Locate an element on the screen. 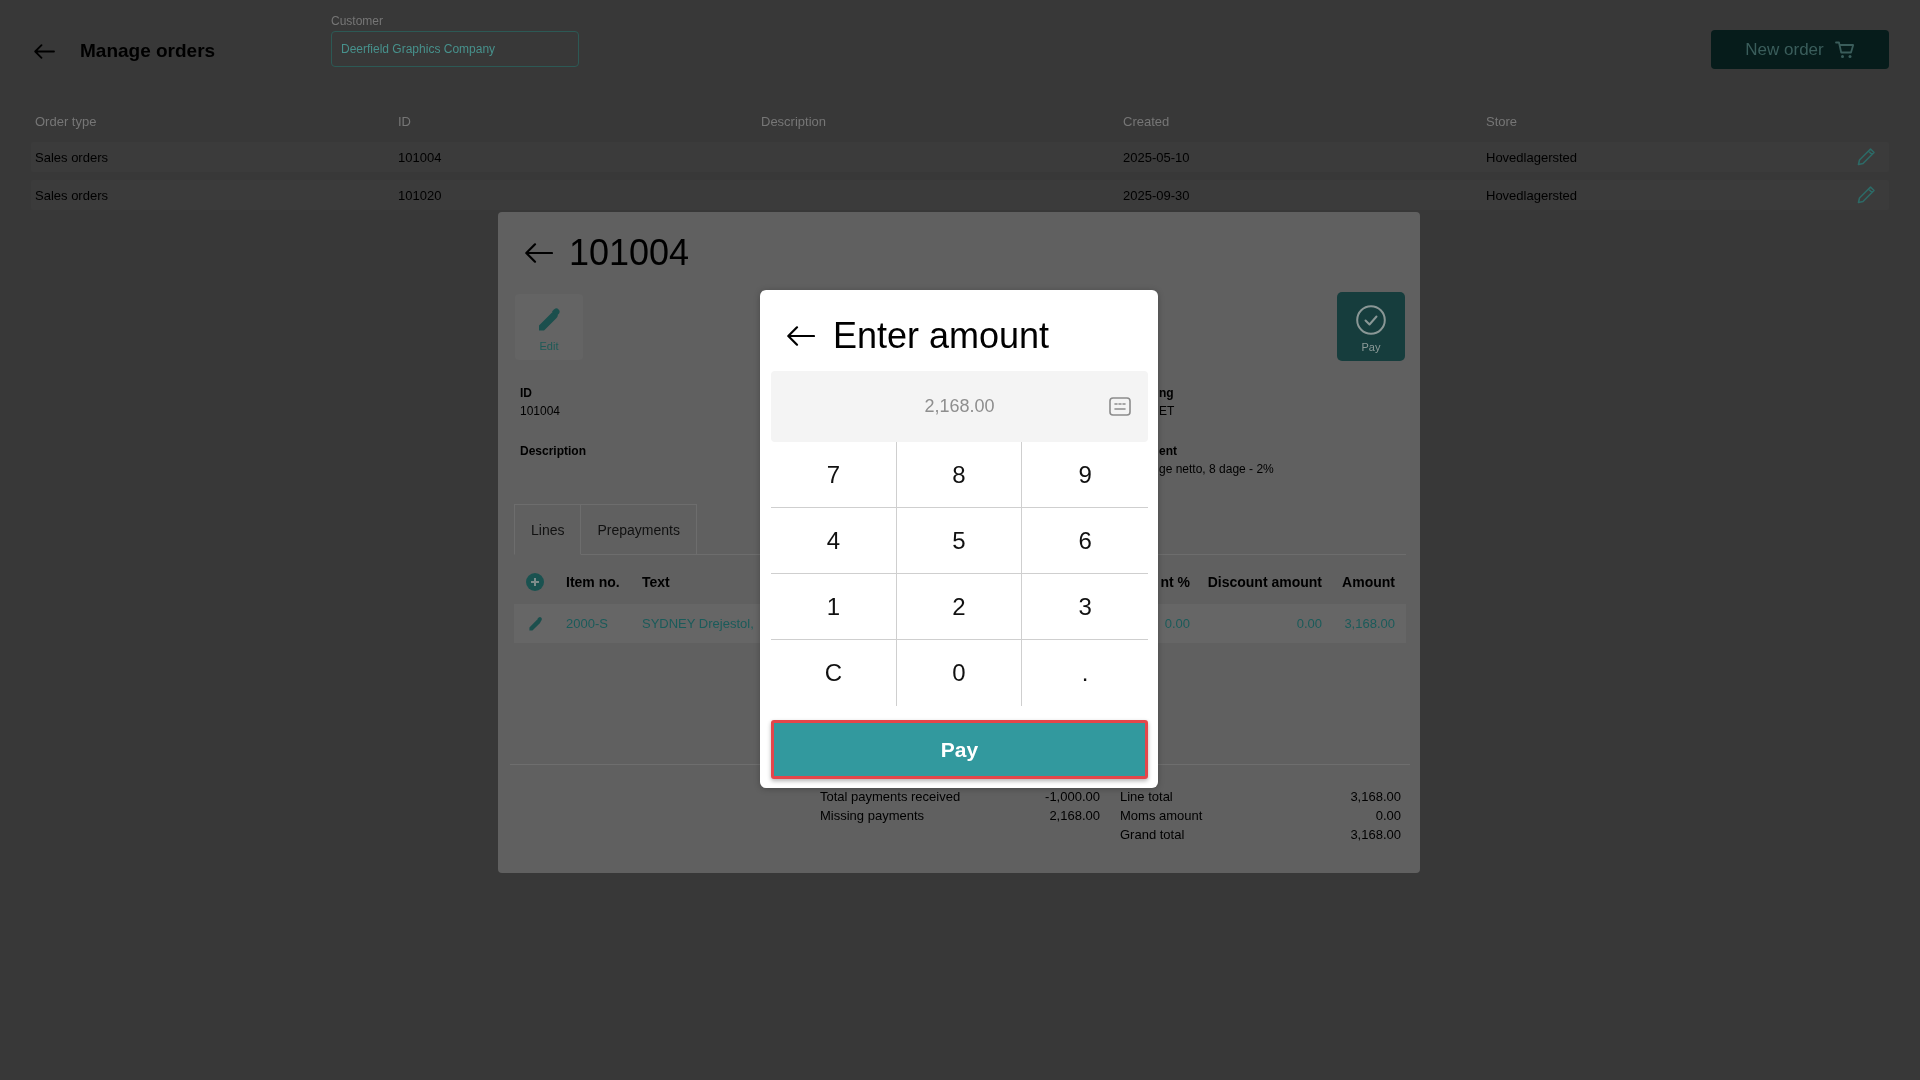 Image resolution: width=1920 pixels, height=1080 pixels. table-cell-text: 101020 is located at coordinates (420, 195).